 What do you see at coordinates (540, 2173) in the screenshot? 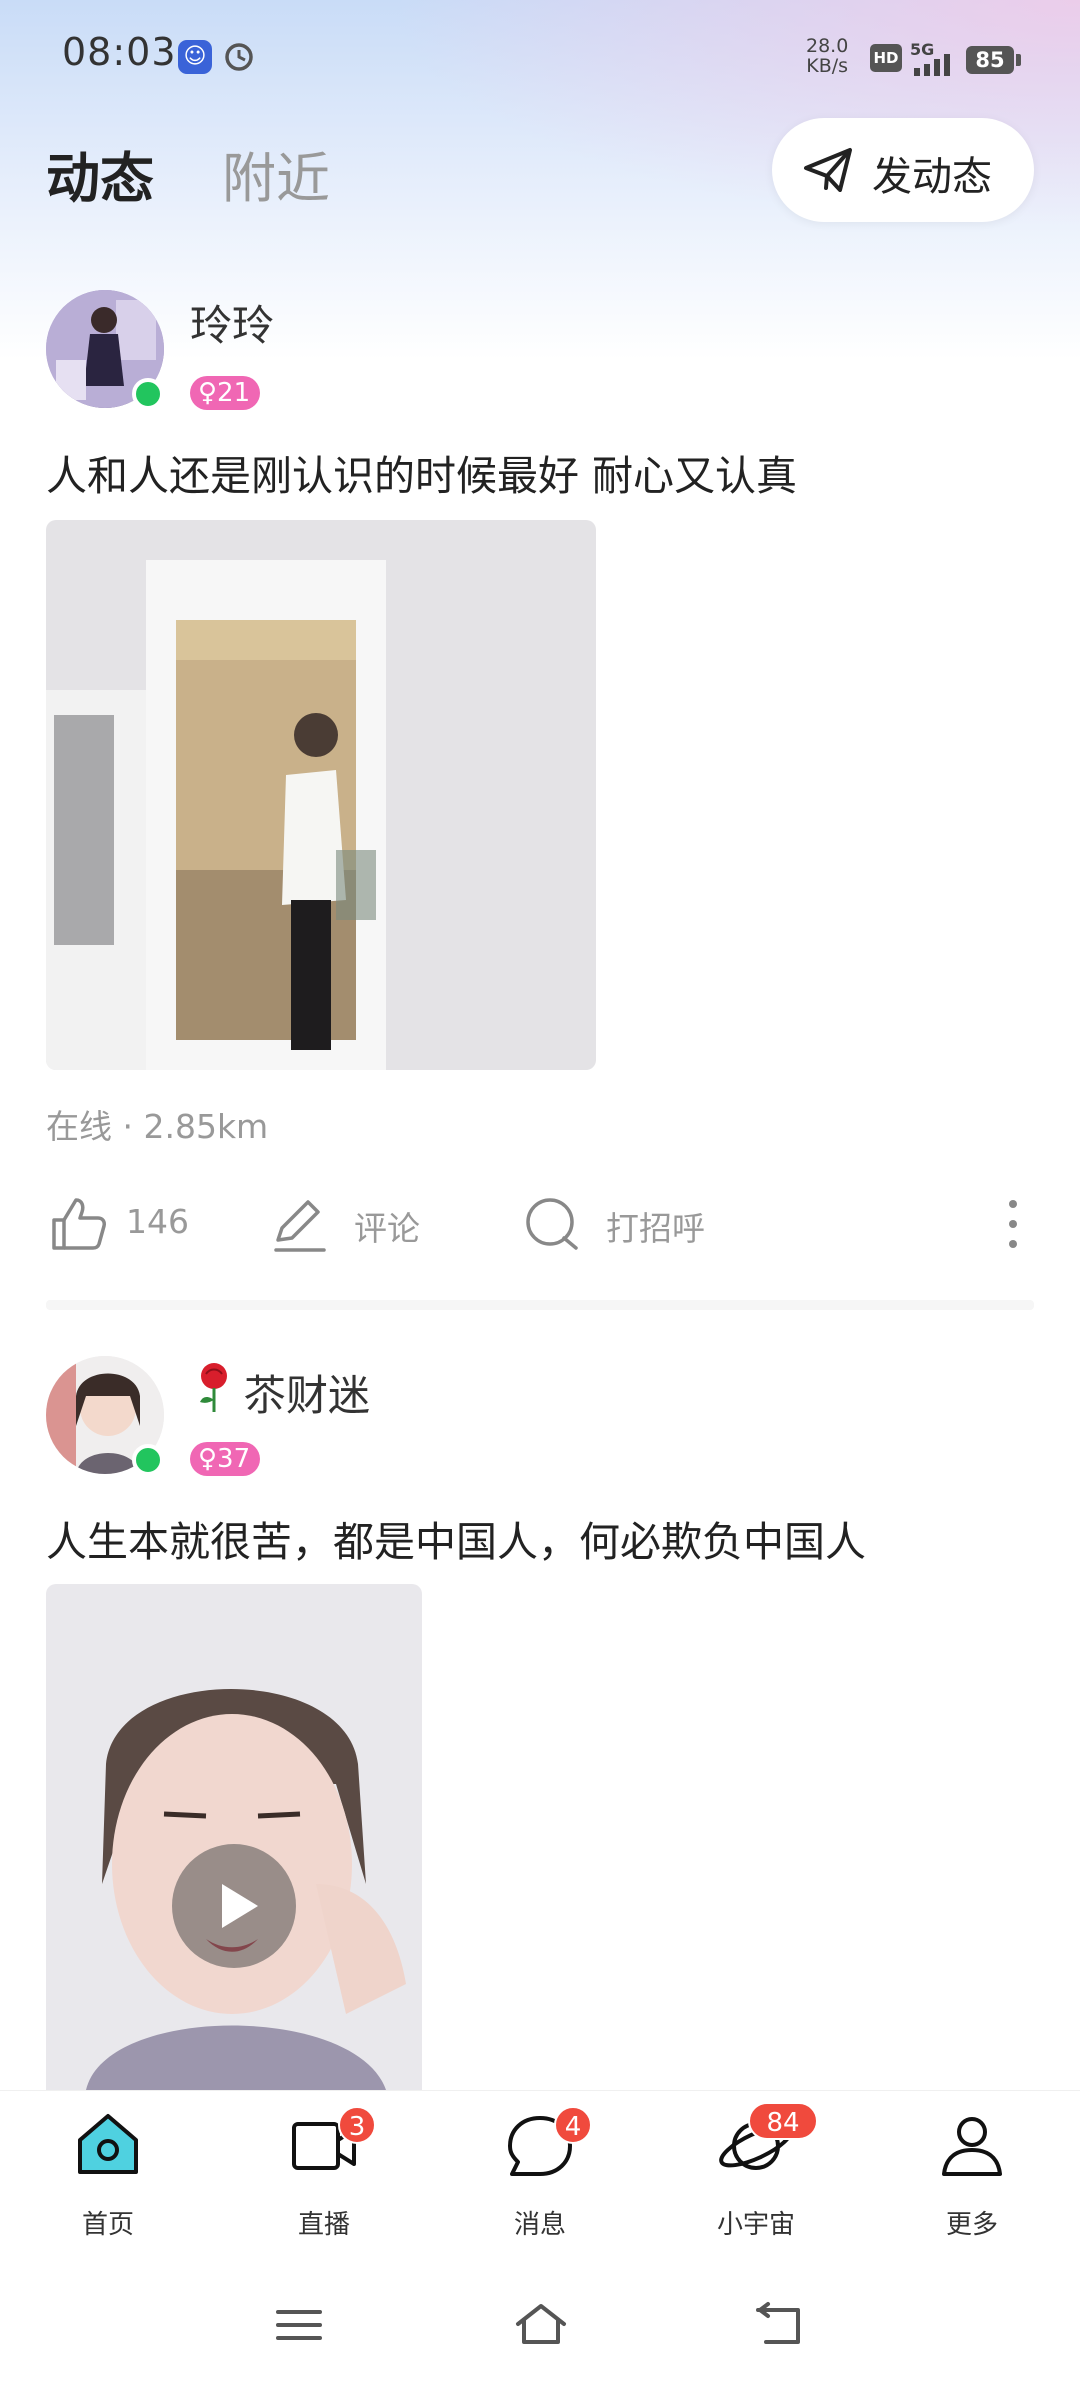
I see `nav-item-messages: 4 消息` at bounding box center [540, 2173].